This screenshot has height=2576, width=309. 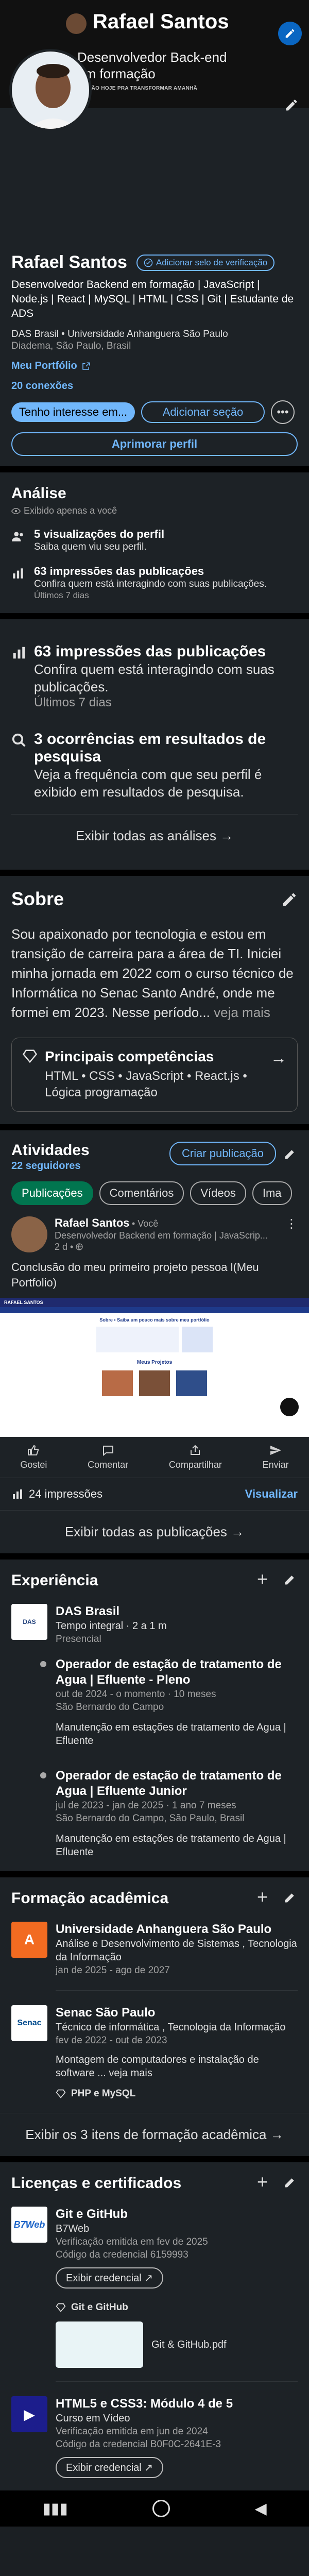 What do you see at coordinates (29, 1940) in the screenshot?
I see `school-logo: A` at bounding box center [29, 1940].